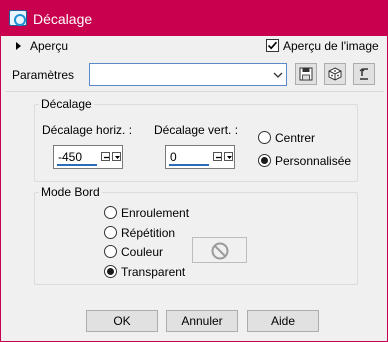 The width and height of the screenshot is (388, 342). What do you see at coordinates (153, 272) in the screenshot?
I see `radio-transparent-label: Transparent` at bounding box center [153, 272].